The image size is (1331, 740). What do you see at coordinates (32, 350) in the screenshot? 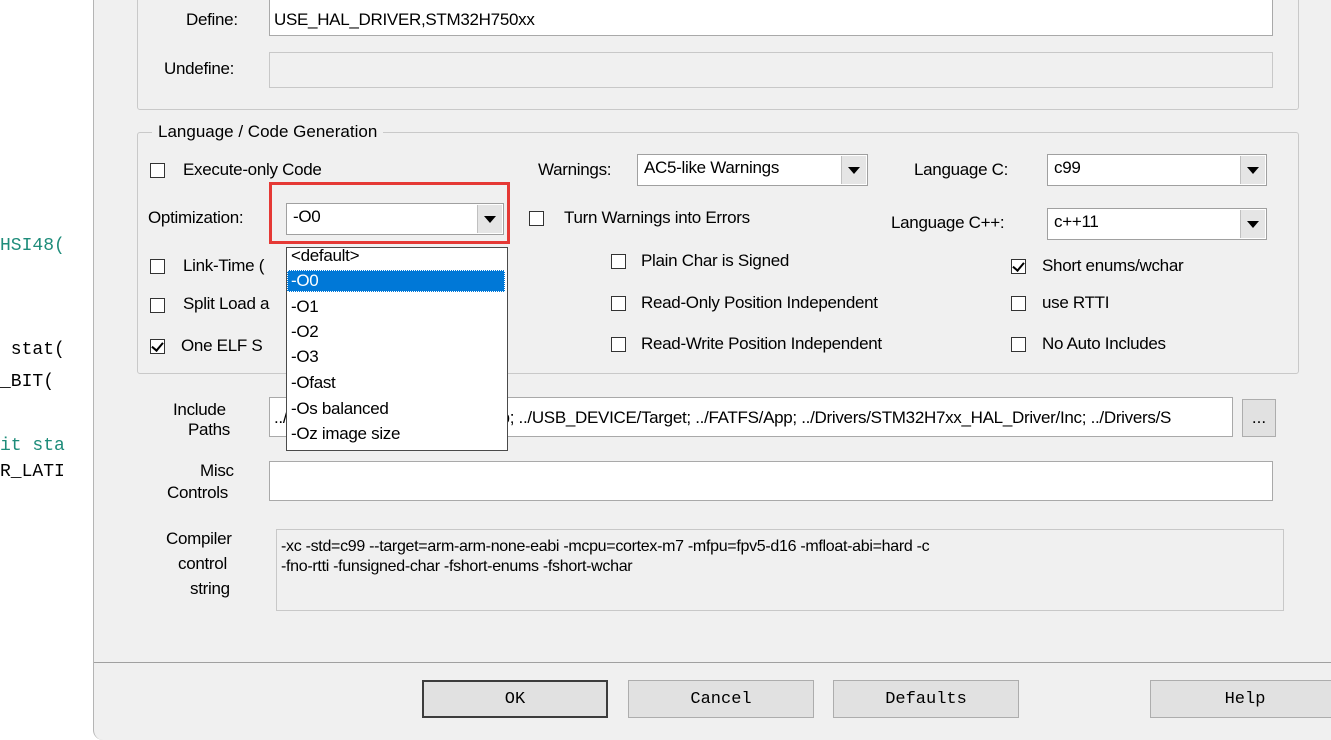
I see `code-line: stat(` at bounding box center [32, 350].